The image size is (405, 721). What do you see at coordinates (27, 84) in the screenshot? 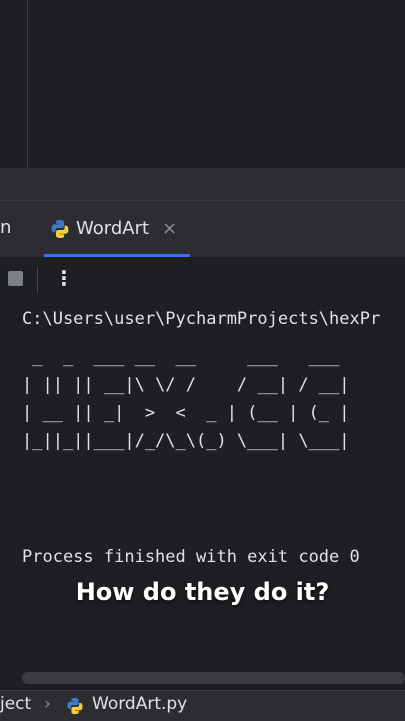
I see `gutter-divider` at bounding box center [27, 84].